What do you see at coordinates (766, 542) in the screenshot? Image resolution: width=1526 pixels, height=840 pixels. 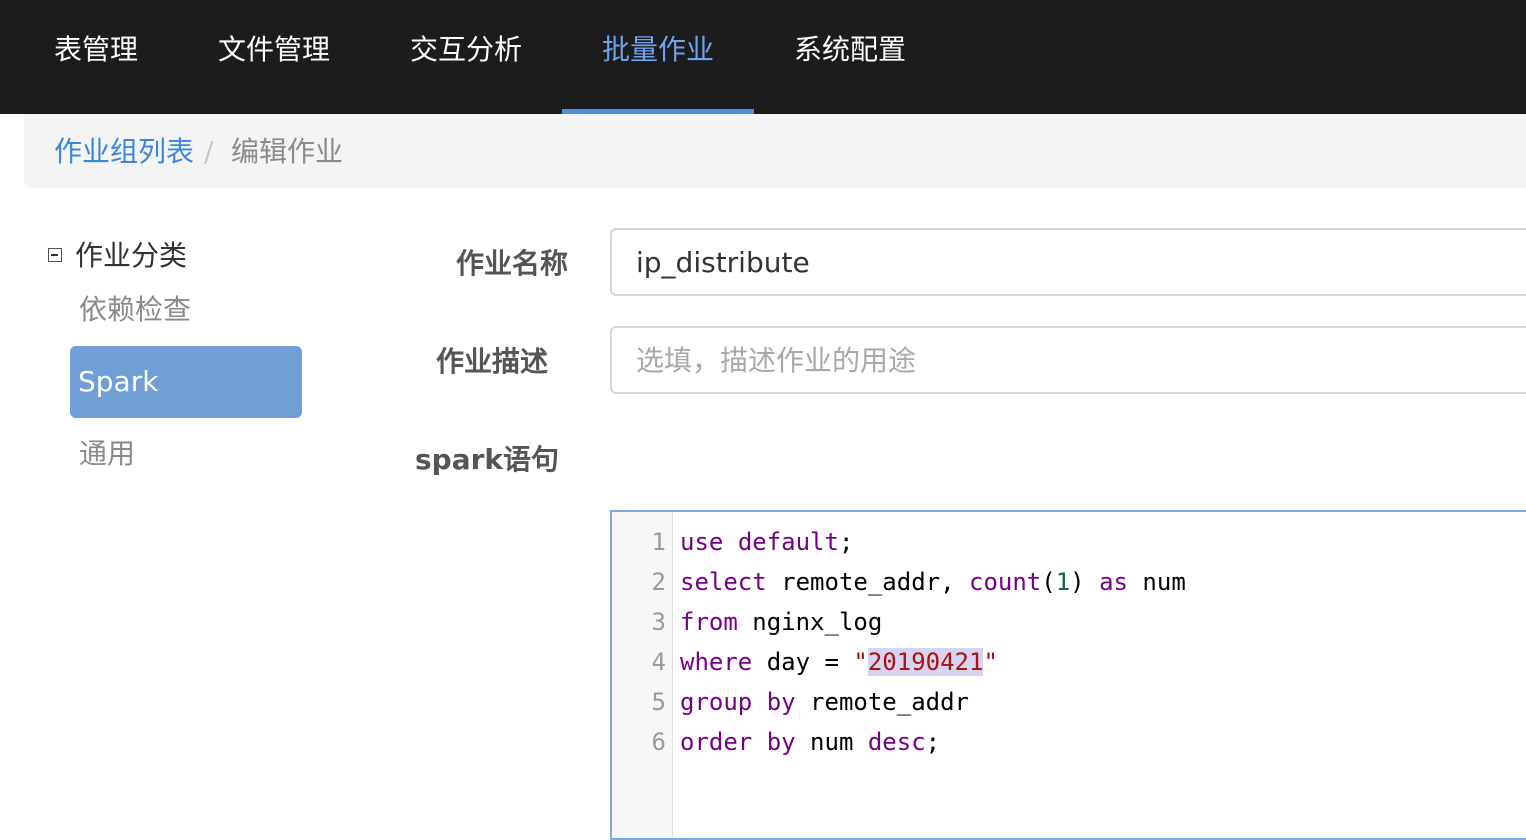 I see `code-line: use default;` at bounding box center [766, 542].